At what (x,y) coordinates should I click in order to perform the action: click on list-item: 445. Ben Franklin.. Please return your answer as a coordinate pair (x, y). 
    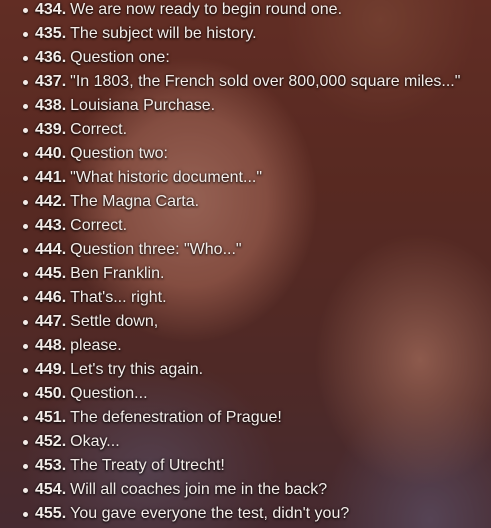
    Looking at the image, I should click on (245, 274).